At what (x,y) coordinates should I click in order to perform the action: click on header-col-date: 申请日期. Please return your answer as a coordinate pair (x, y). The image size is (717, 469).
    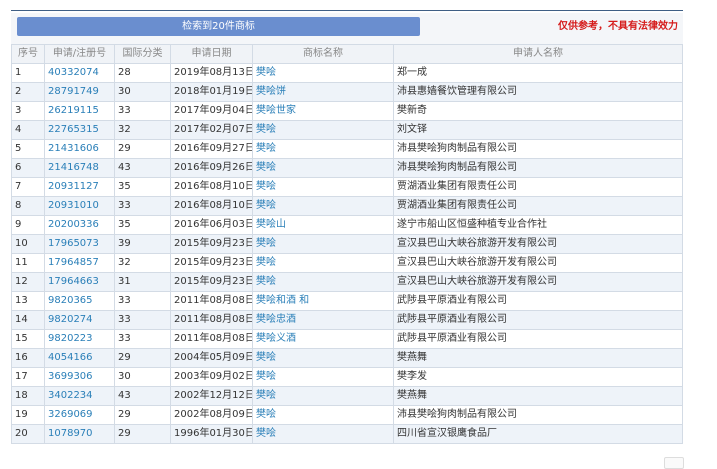
    Looking at the image, I should click on (211, 54).